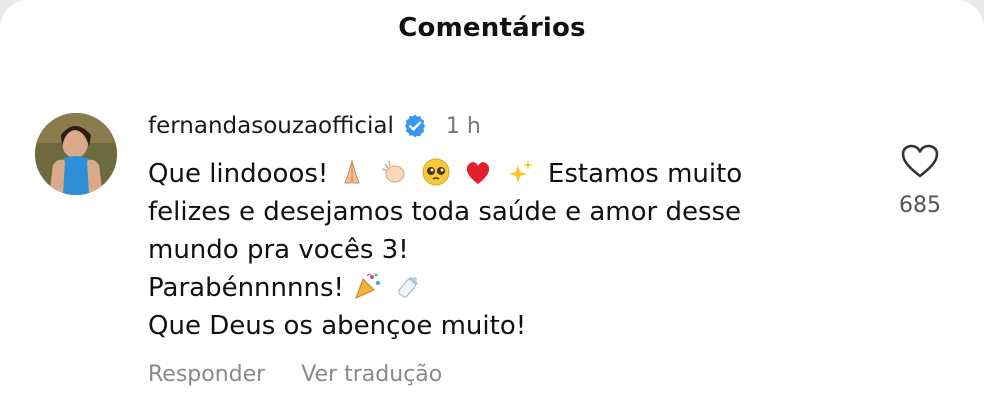 The height and width of the screenshot is (417, 984). Describe the element at coordinates (463, 126) in the screenshot. I see `comment-timestamp: 1 h` at that location.